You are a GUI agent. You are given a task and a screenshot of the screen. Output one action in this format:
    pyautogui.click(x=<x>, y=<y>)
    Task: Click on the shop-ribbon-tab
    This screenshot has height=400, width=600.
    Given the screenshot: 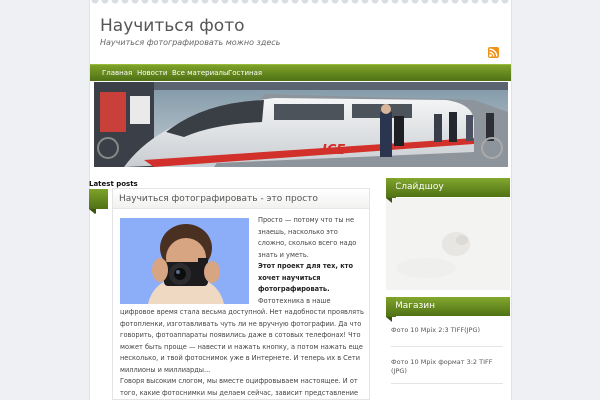 What is the action you would take?
    pyautogui.click(x=391, y=309)
    